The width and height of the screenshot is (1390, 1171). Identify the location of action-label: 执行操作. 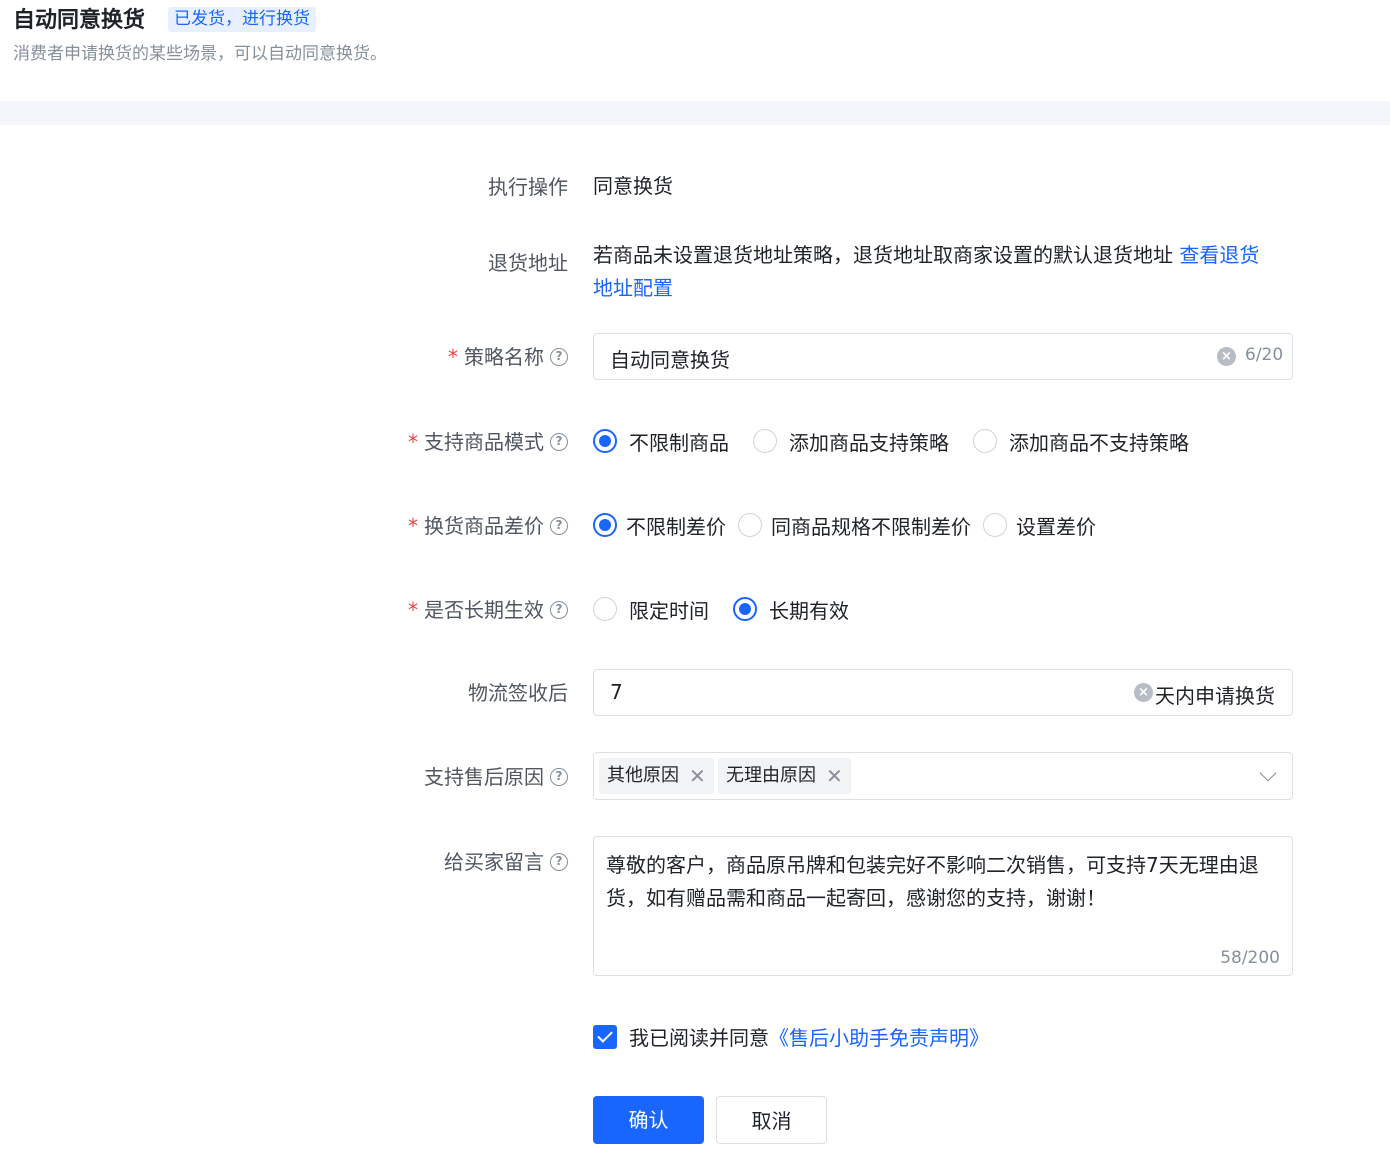
(528, 187).